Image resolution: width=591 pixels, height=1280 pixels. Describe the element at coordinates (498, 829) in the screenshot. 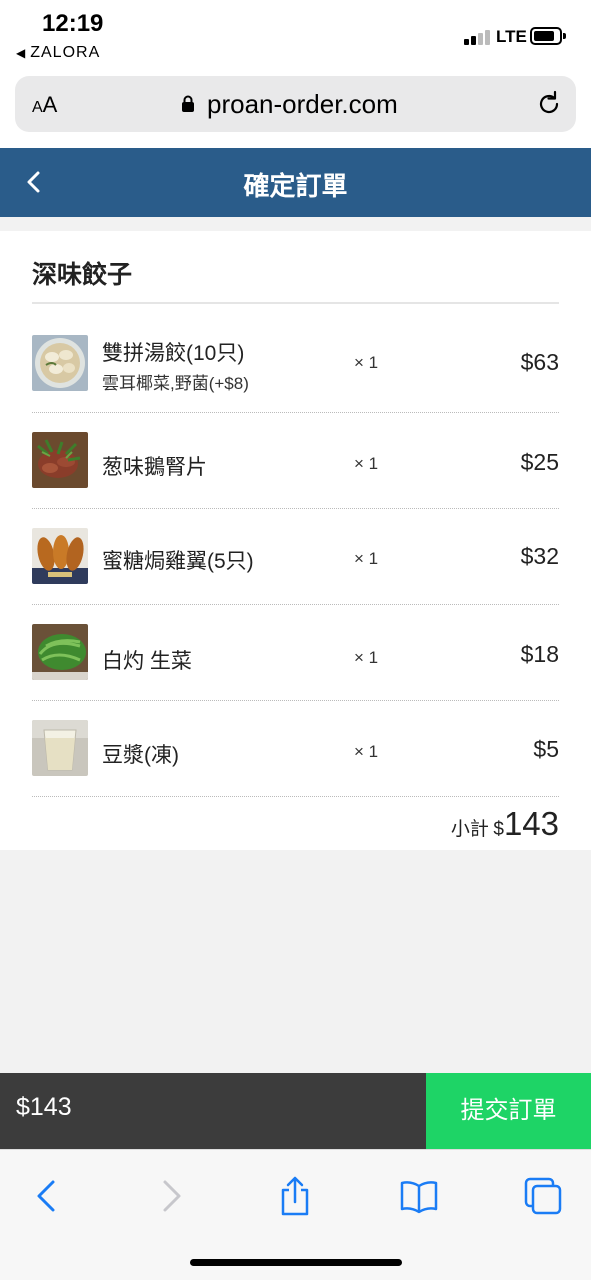

I see `subtotal-currency: $` at that location.